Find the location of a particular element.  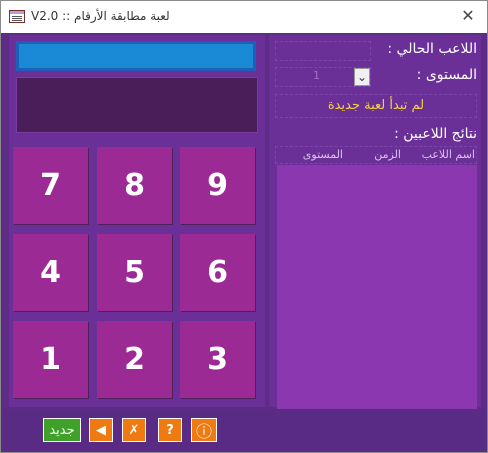

new-game-button: جديد is located at coordinates (62, 430).